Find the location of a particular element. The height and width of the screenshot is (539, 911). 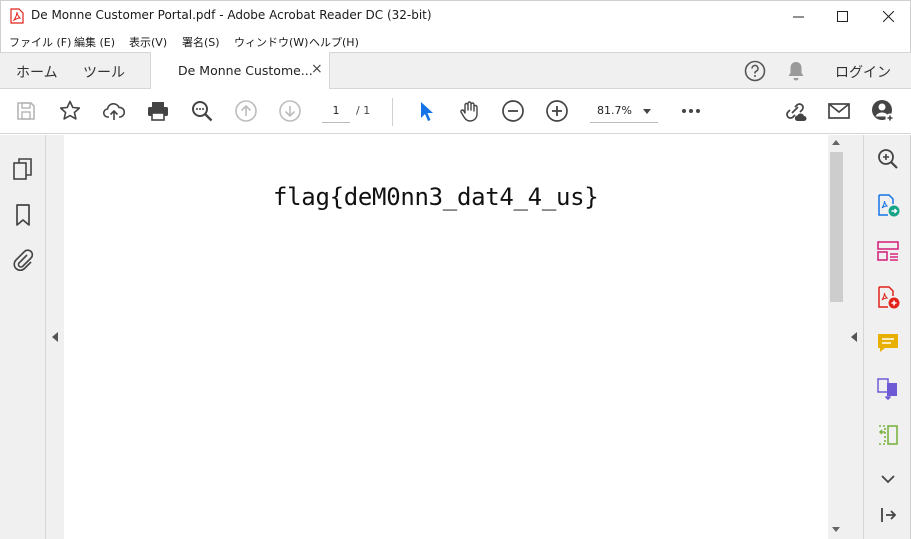

zoom-search-icon is located at coordinates (888, 159).